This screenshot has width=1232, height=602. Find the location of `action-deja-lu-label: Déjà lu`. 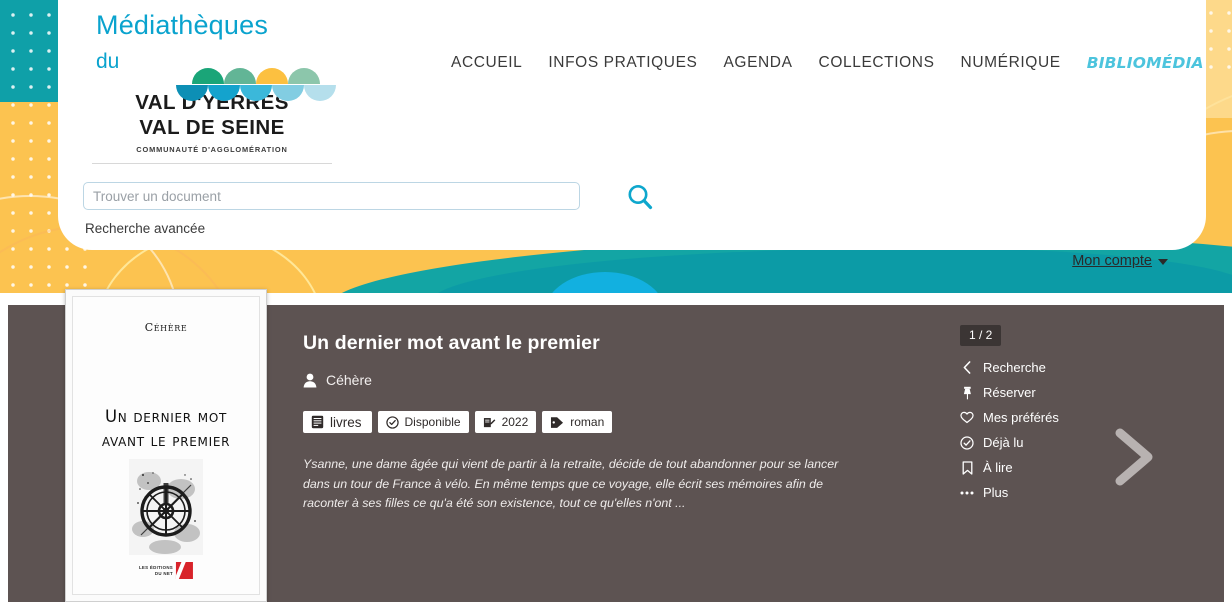

action-deja-lu-label: Déjà lu is located at coordinates (1003, 443).